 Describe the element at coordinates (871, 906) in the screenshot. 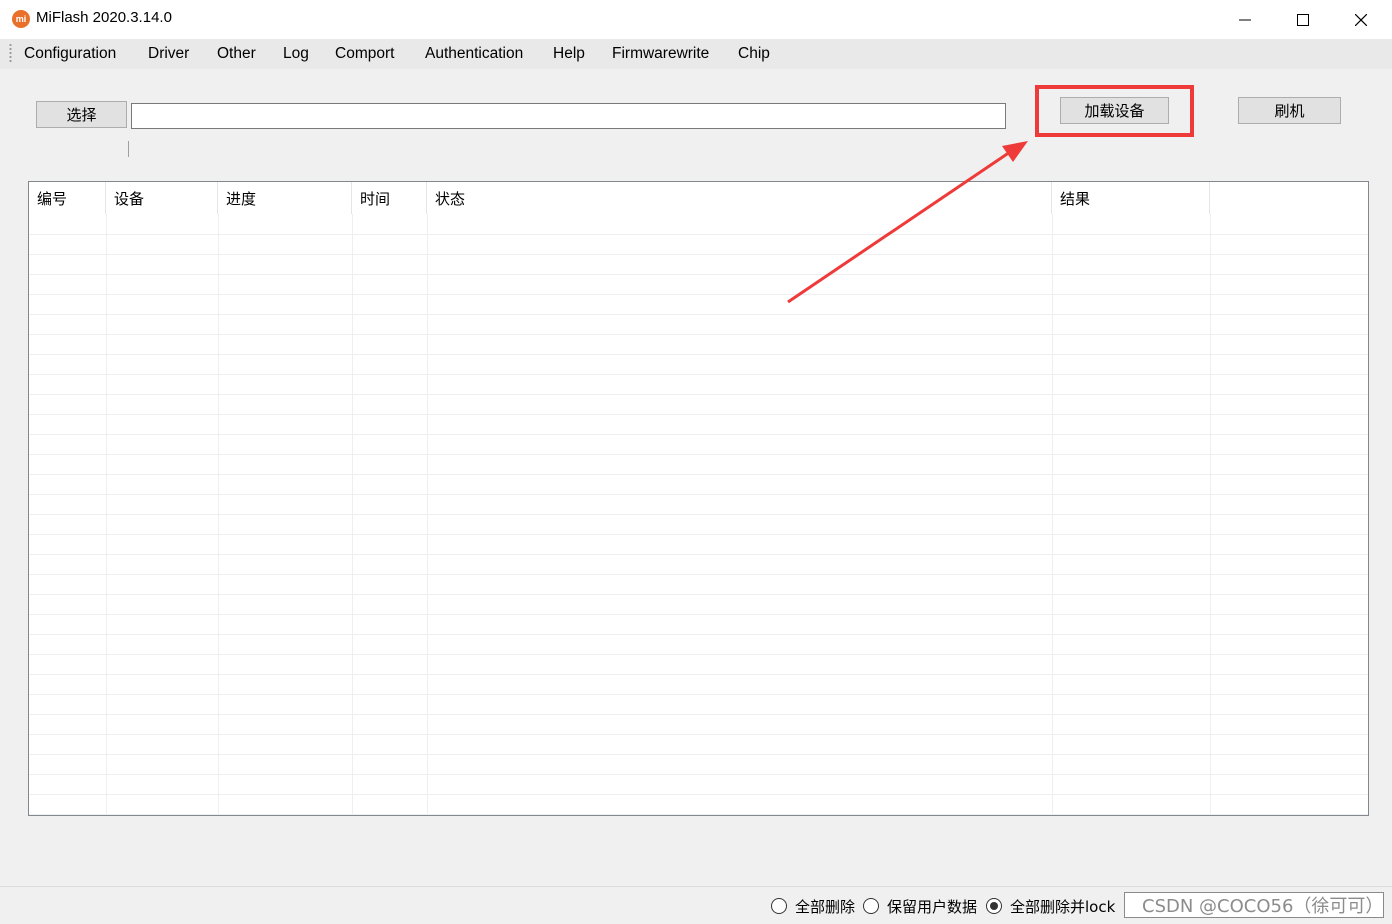

I see `radio-save-user-data` at that location.